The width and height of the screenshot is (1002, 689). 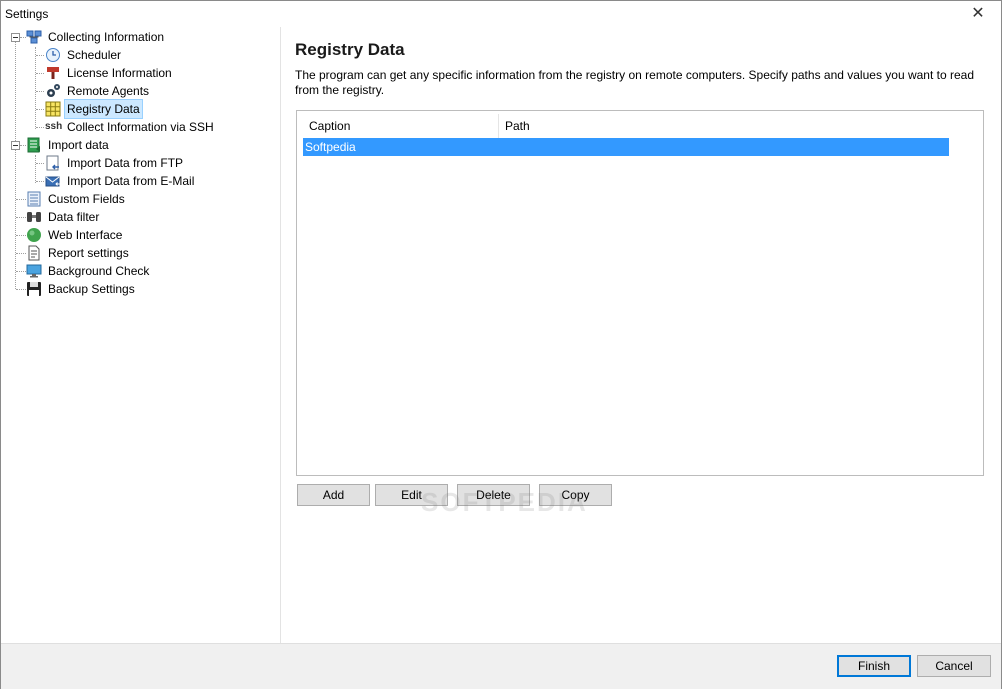 What do you see at coordinates (34, 235) in the screenshot?
I see `globe-icon` at bounding box center [34, 235].